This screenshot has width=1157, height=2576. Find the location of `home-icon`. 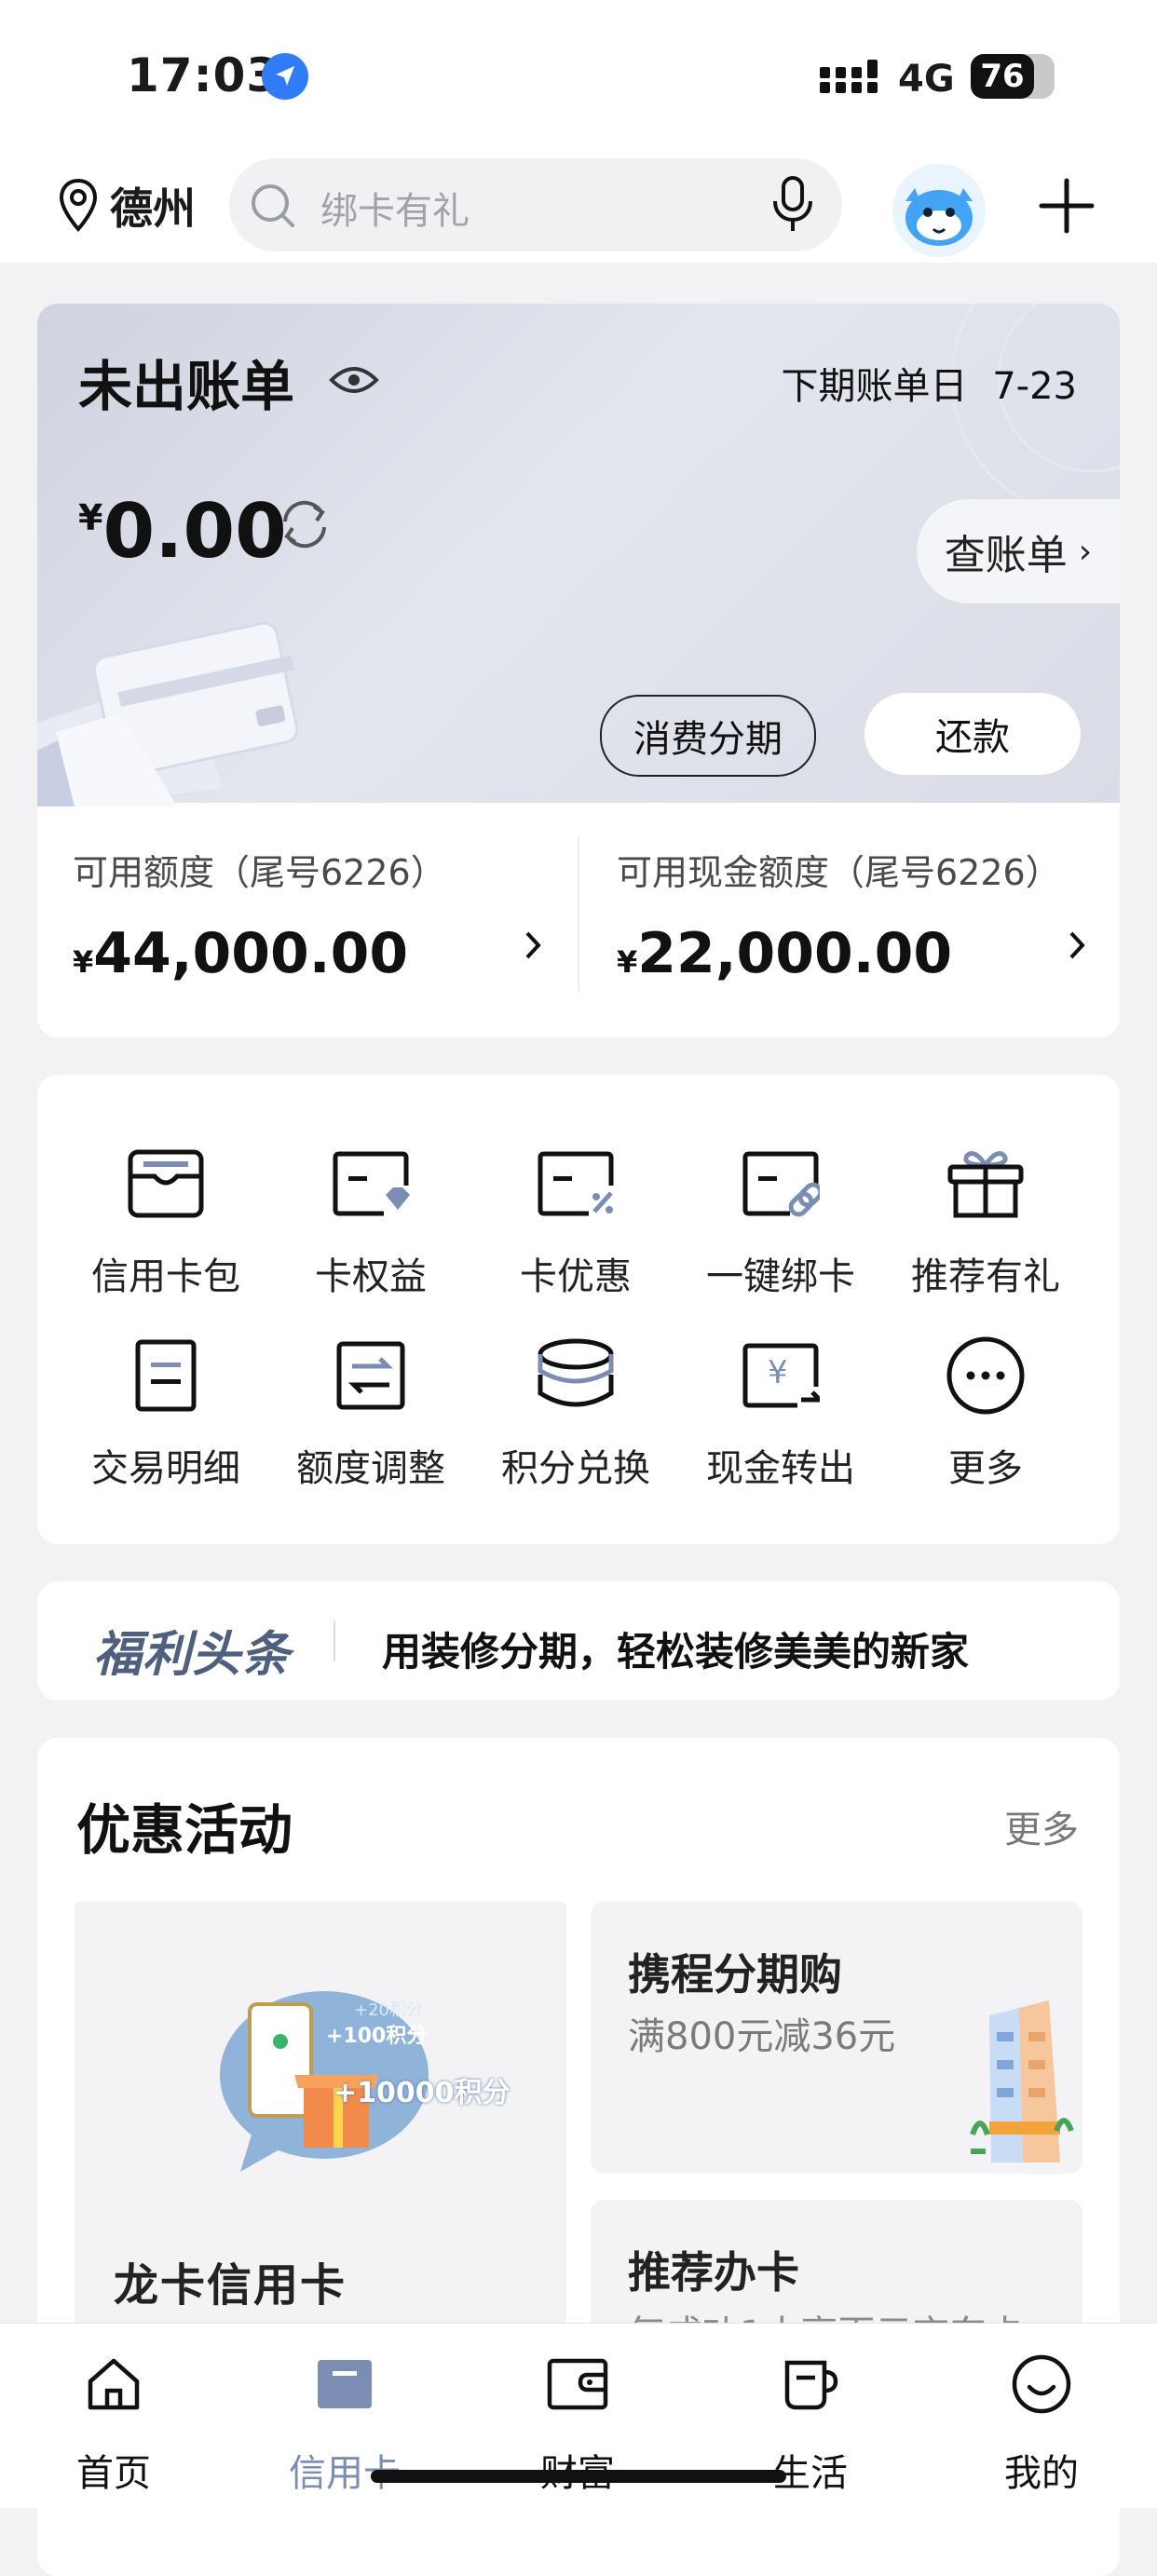

home-icon is located at coordinates (114, 2384).